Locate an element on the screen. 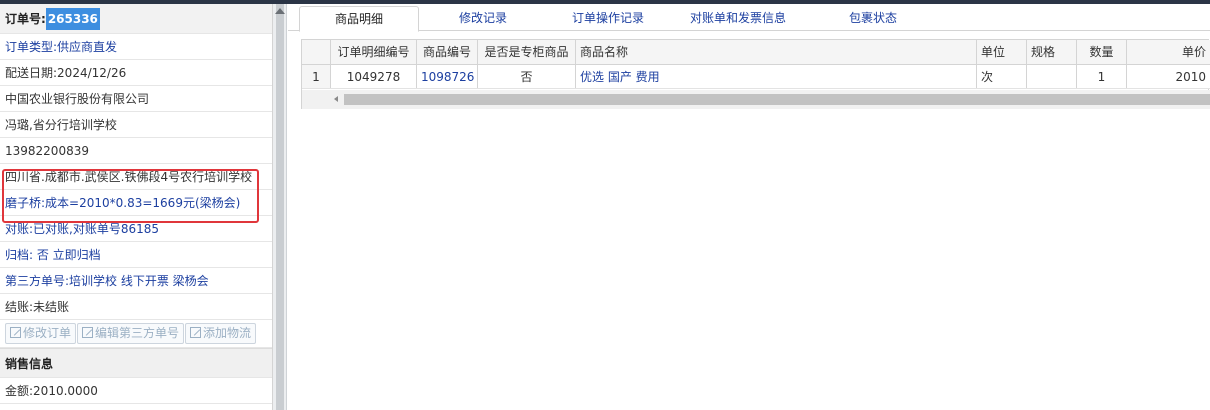 This screenshot has width=1210, height=410. cell-detail-id: 1049278 is located at coordinates (374, 76).